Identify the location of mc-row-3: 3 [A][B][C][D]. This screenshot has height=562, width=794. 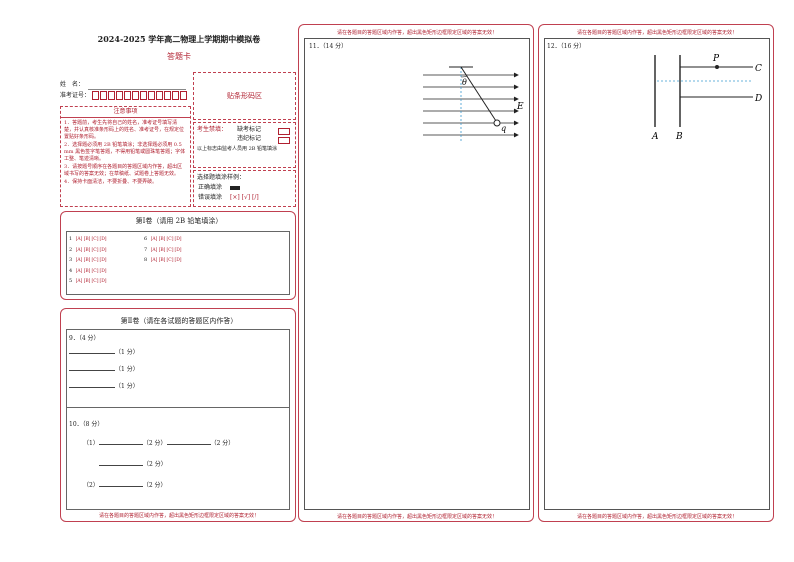
(88, 260).